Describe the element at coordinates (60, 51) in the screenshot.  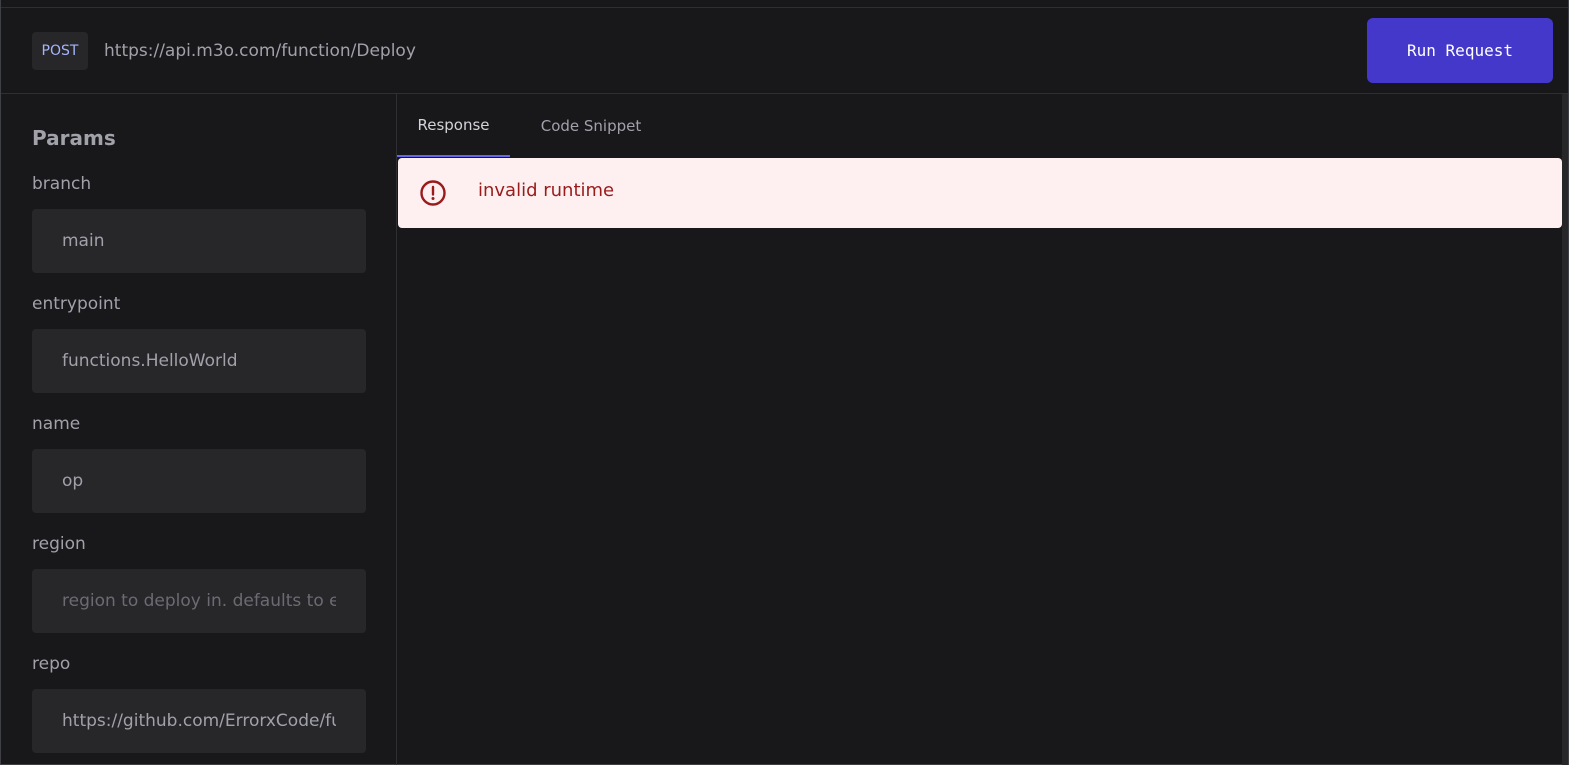
I see `method-badge: POST` at that location.